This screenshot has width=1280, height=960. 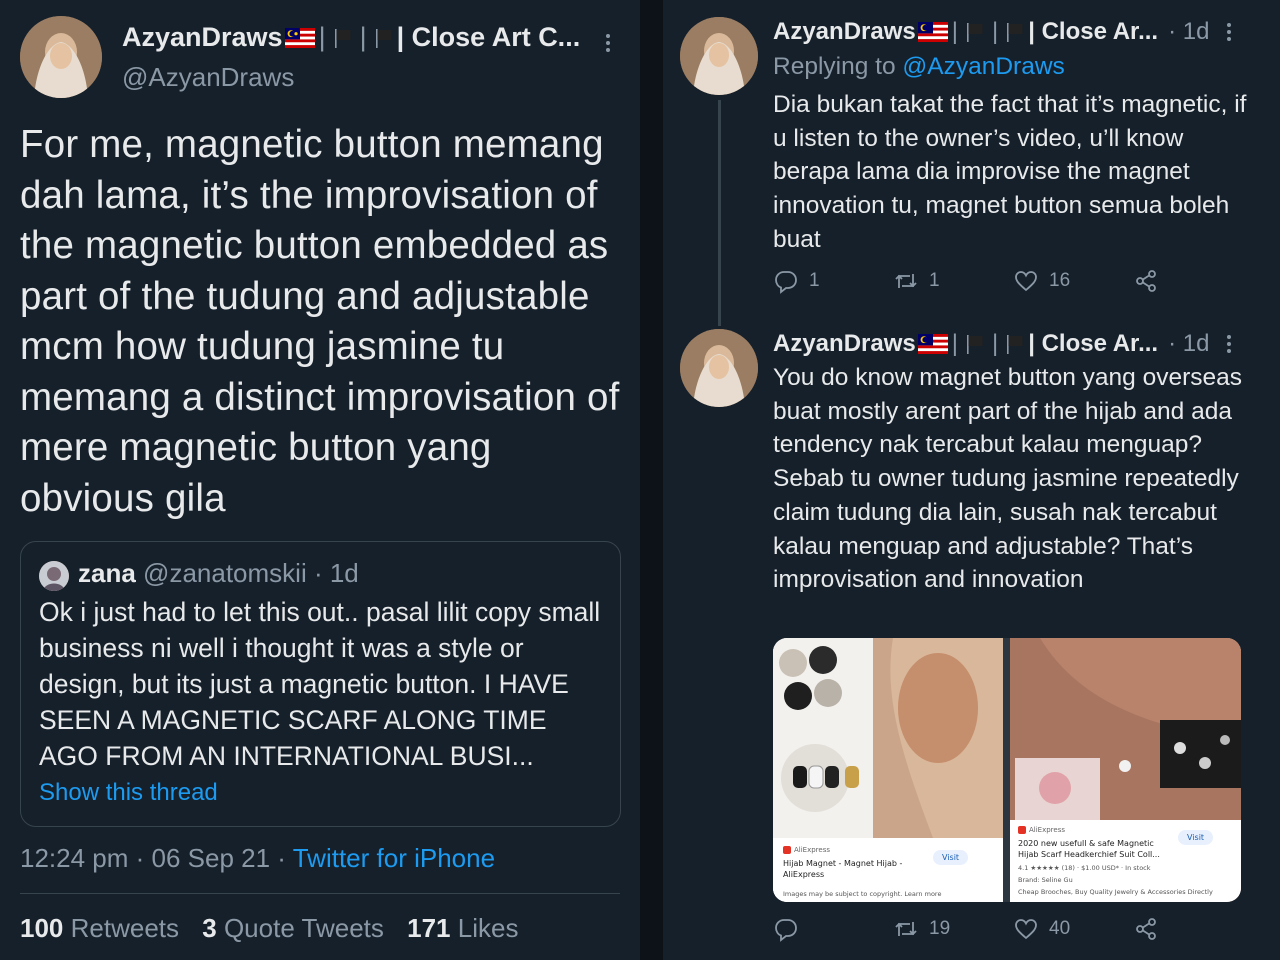 I want to click on replying-to: Replying to @AzyanDraws, so click(x=919, y=66).